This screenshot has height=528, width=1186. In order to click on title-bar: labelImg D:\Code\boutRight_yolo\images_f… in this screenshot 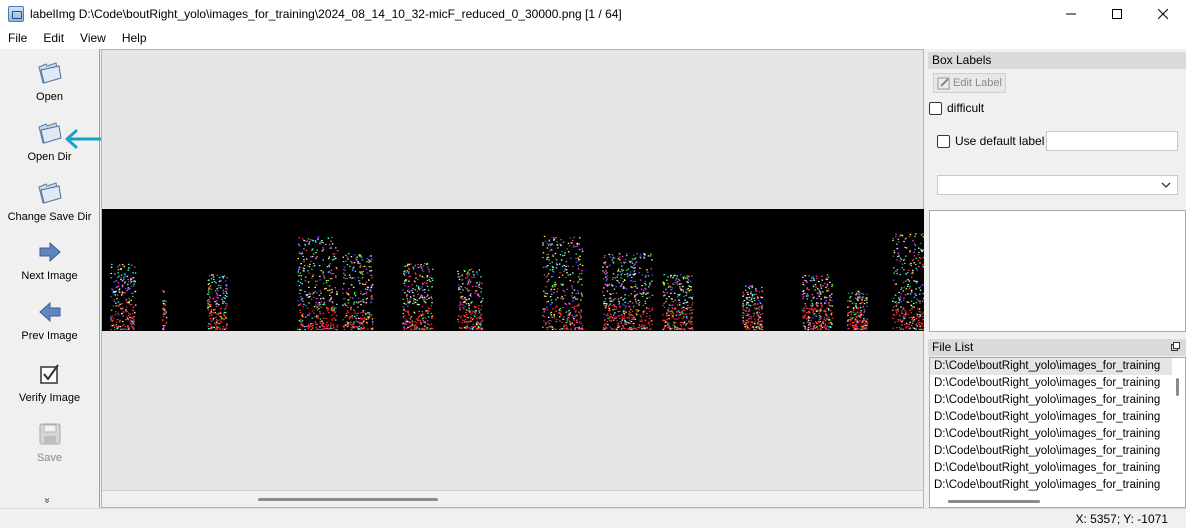, I will do `click(593, 13)`.